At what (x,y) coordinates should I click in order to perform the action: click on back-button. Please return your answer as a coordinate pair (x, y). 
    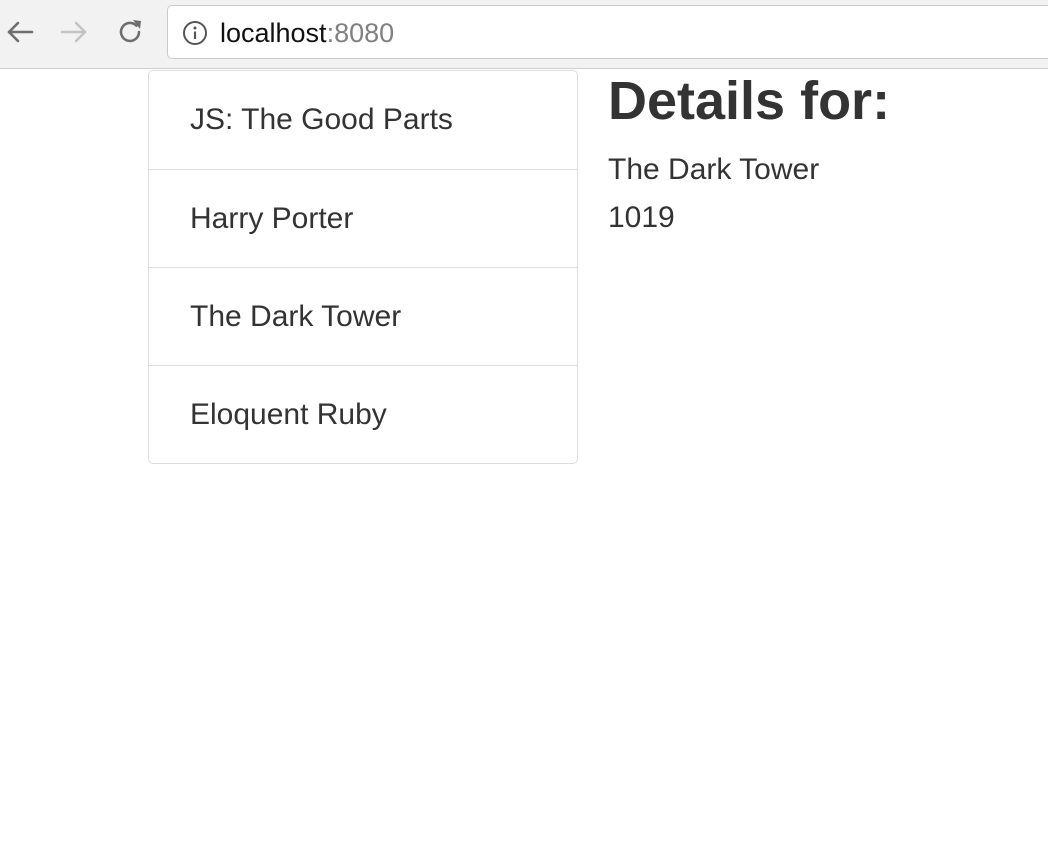
    Looking at the image, I should click on (20, 32).